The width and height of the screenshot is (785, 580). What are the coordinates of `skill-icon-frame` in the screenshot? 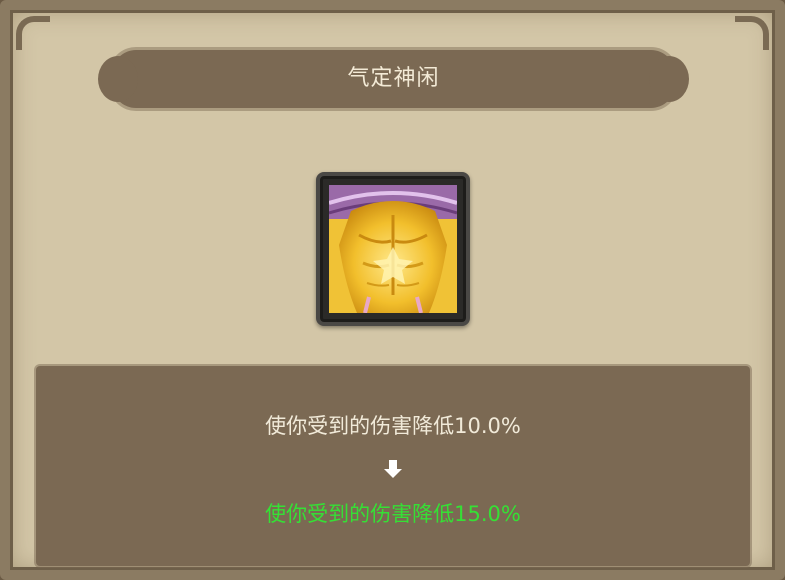 It's located at (393, 249).